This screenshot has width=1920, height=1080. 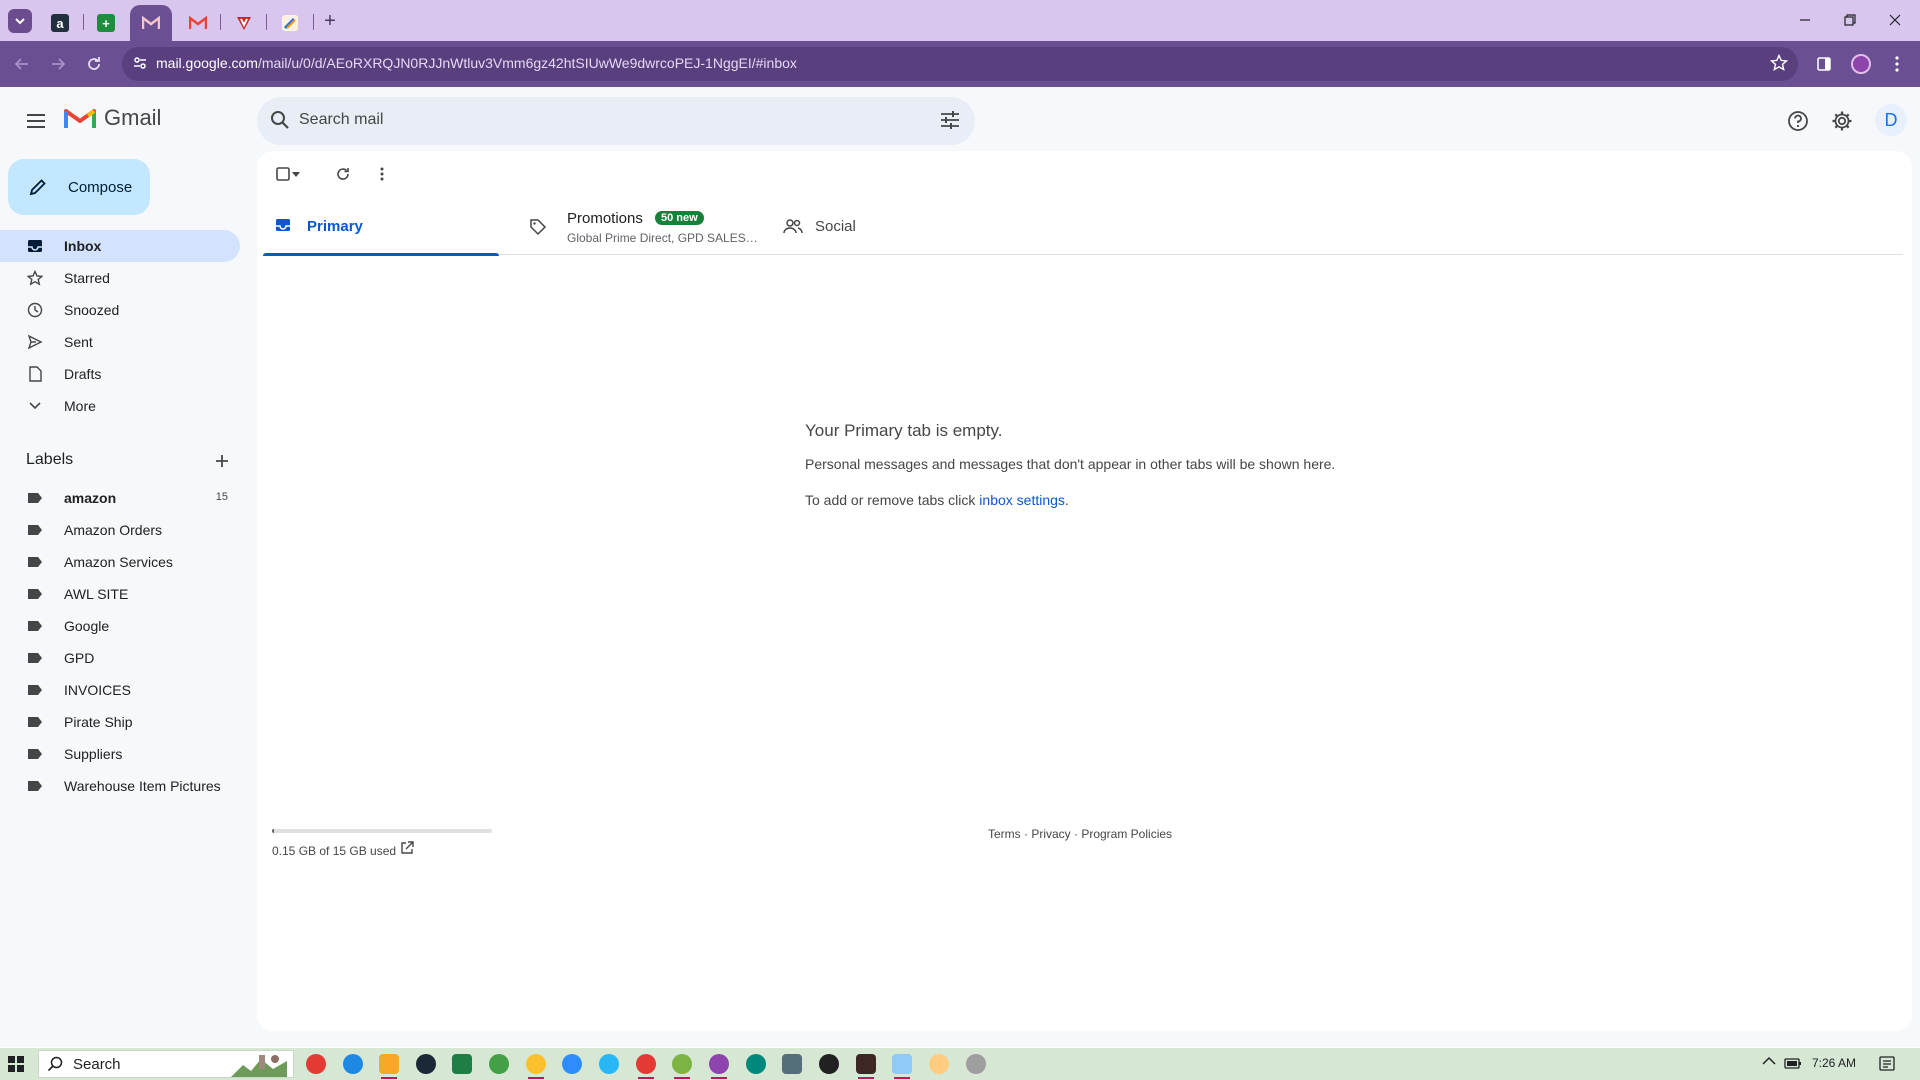 I want to click on restore-button, so click(x=1850, y=20).